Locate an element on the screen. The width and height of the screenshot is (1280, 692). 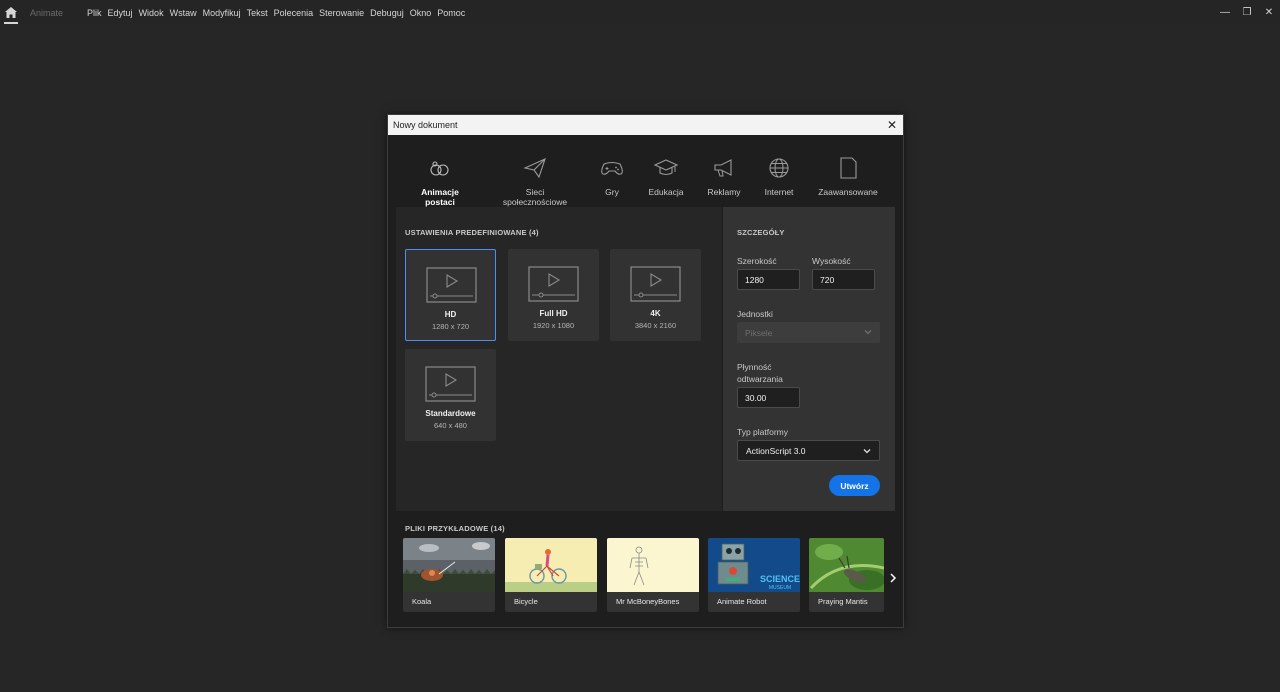
window-controls: — ❐ ✕ is located at coordinates (1247, 12).